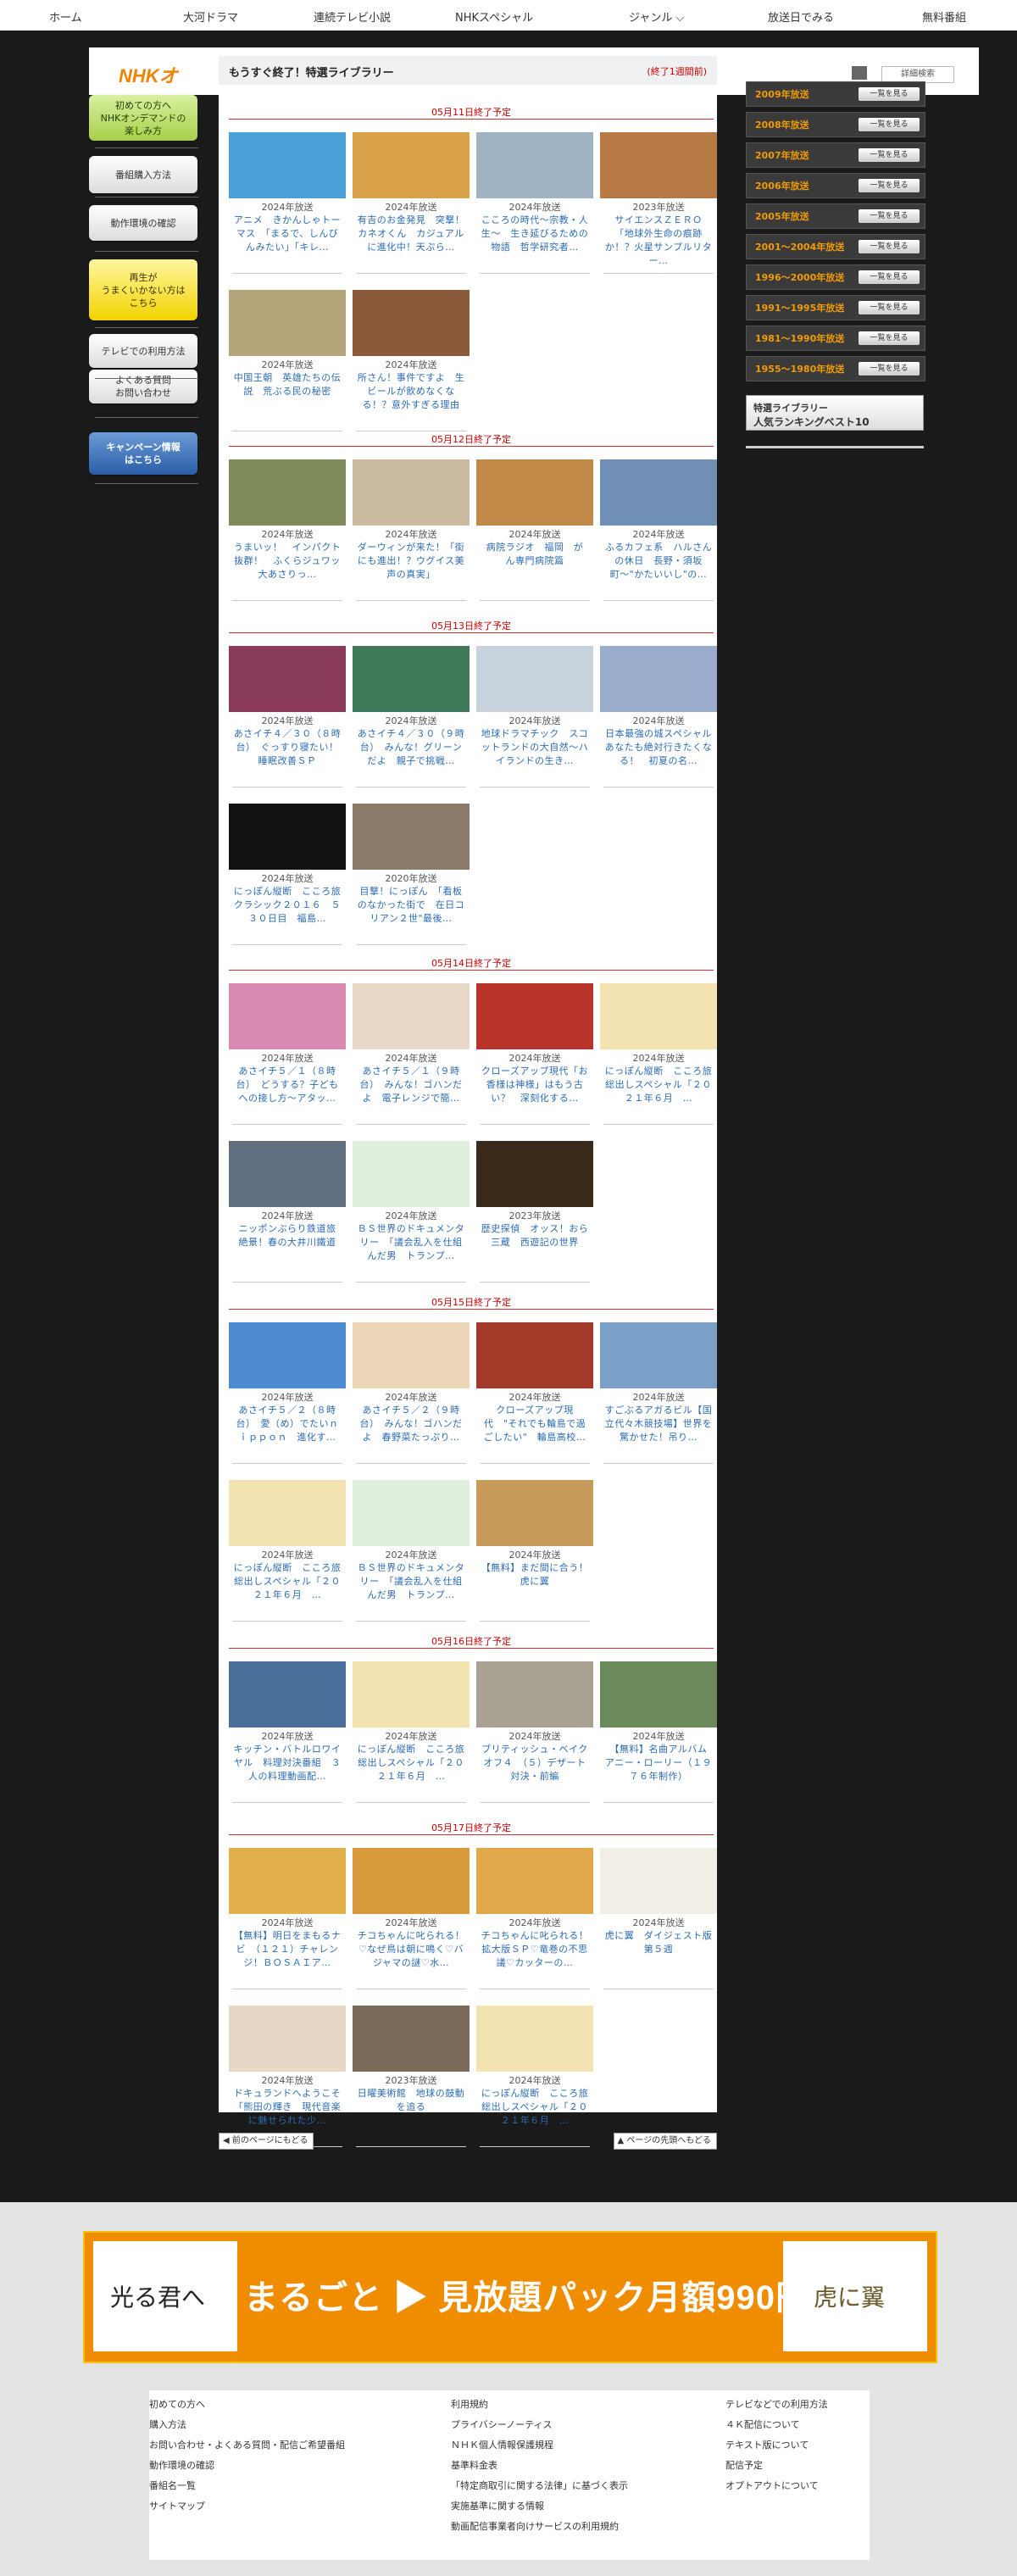 The image size is (1017, 2576). What do you see at coordinates (287, 384) in the screenshot?
I see `program-title-link: 中国王朝 英雄たちの伝説 荒ぶる民の秘密` at bounding box center [287, 384].